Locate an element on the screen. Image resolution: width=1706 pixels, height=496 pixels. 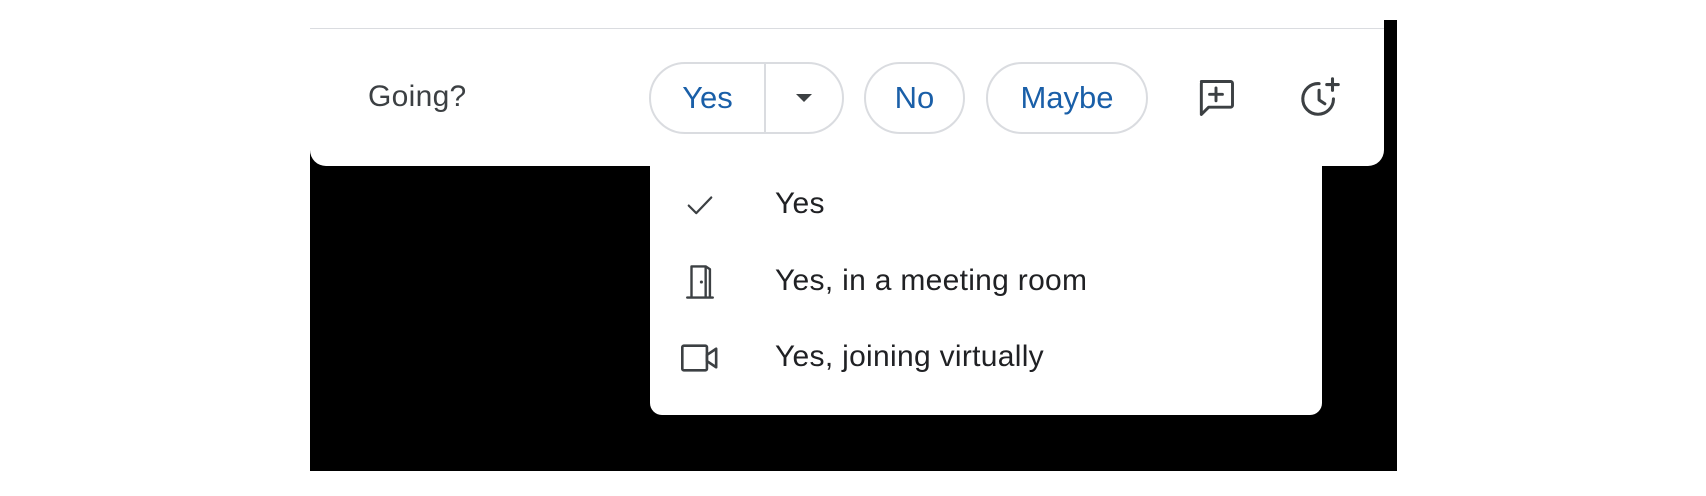
yes-button: Yes is located at coordinates (708, 98).